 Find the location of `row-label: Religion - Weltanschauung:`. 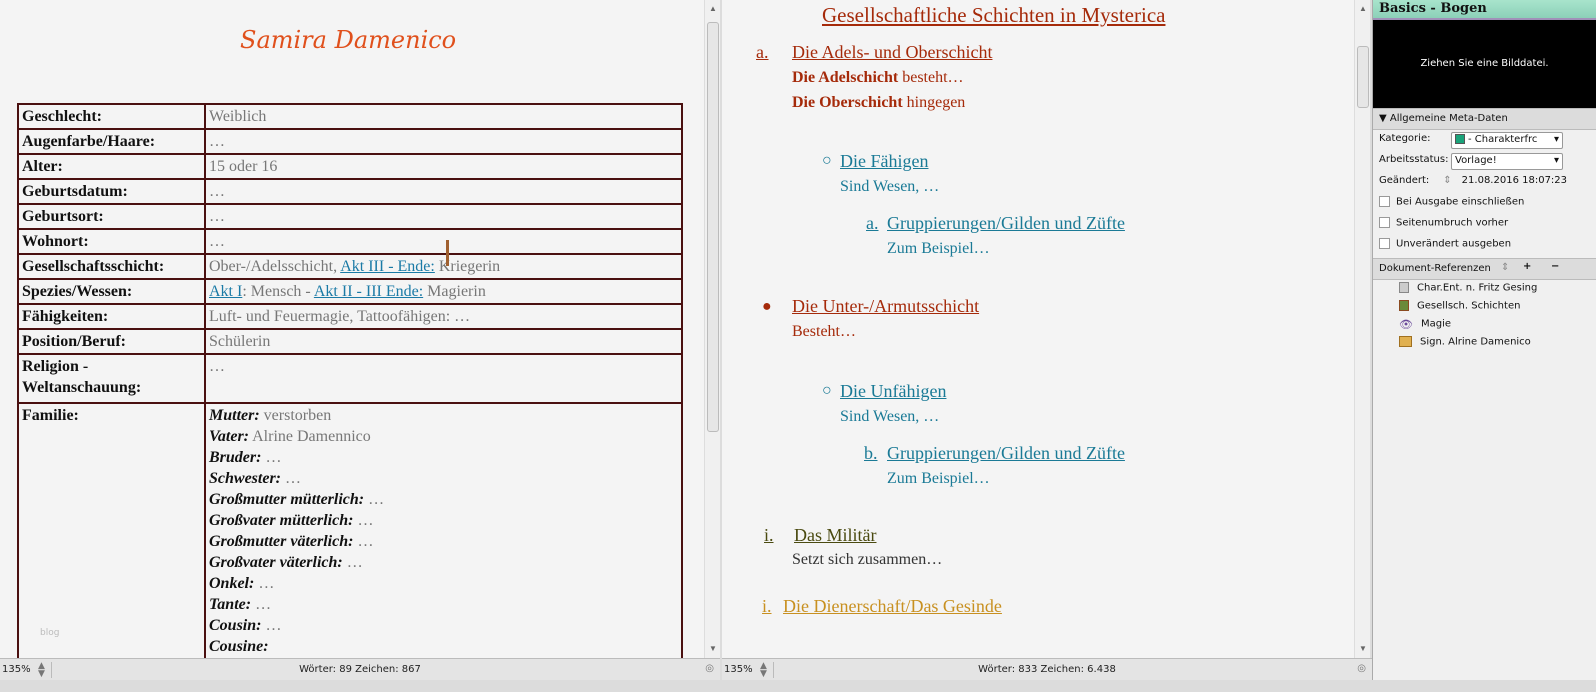

row-label: Religion - Weltanschauung: is located at coordinates (111, 378).